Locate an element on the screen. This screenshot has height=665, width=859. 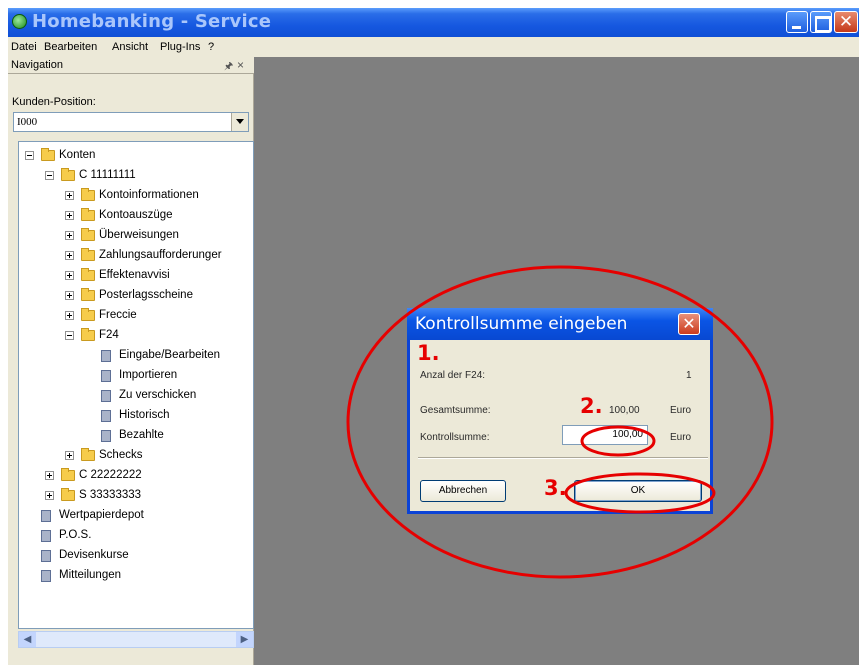
ok-button: OK is located at coordinates (638, 491).